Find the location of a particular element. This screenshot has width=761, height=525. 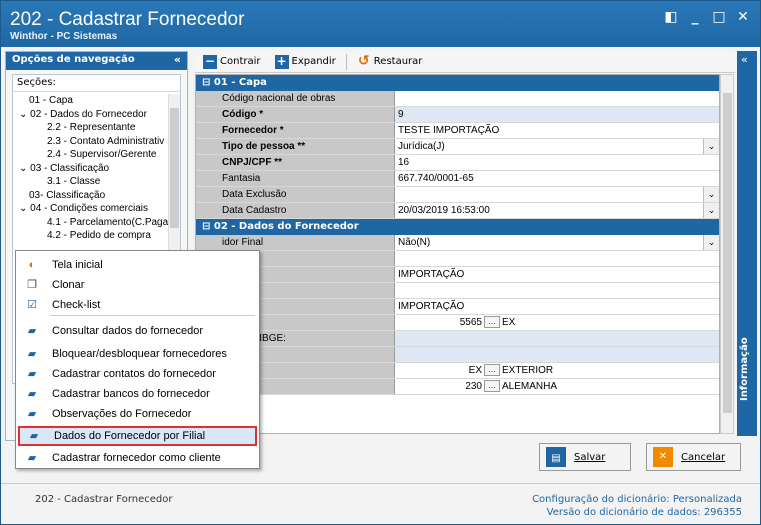

context-menu-item: ❐ Clonar is located at coordinates (137, 285).